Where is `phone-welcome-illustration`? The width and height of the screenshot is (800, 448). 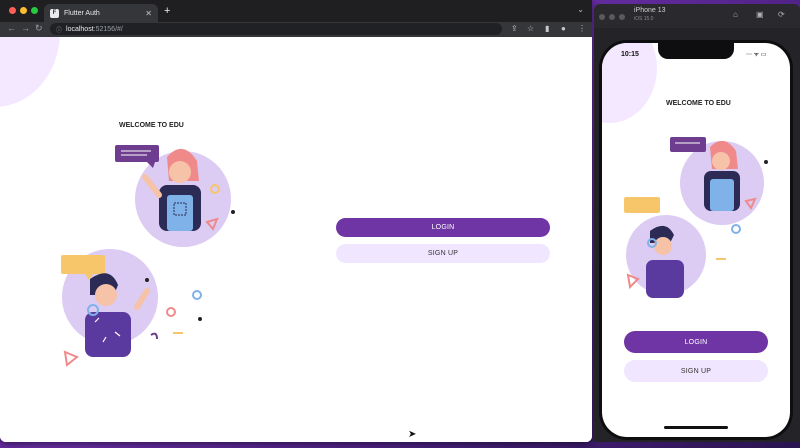
phone-welcome-illustration is located at coordinates (696, 217).